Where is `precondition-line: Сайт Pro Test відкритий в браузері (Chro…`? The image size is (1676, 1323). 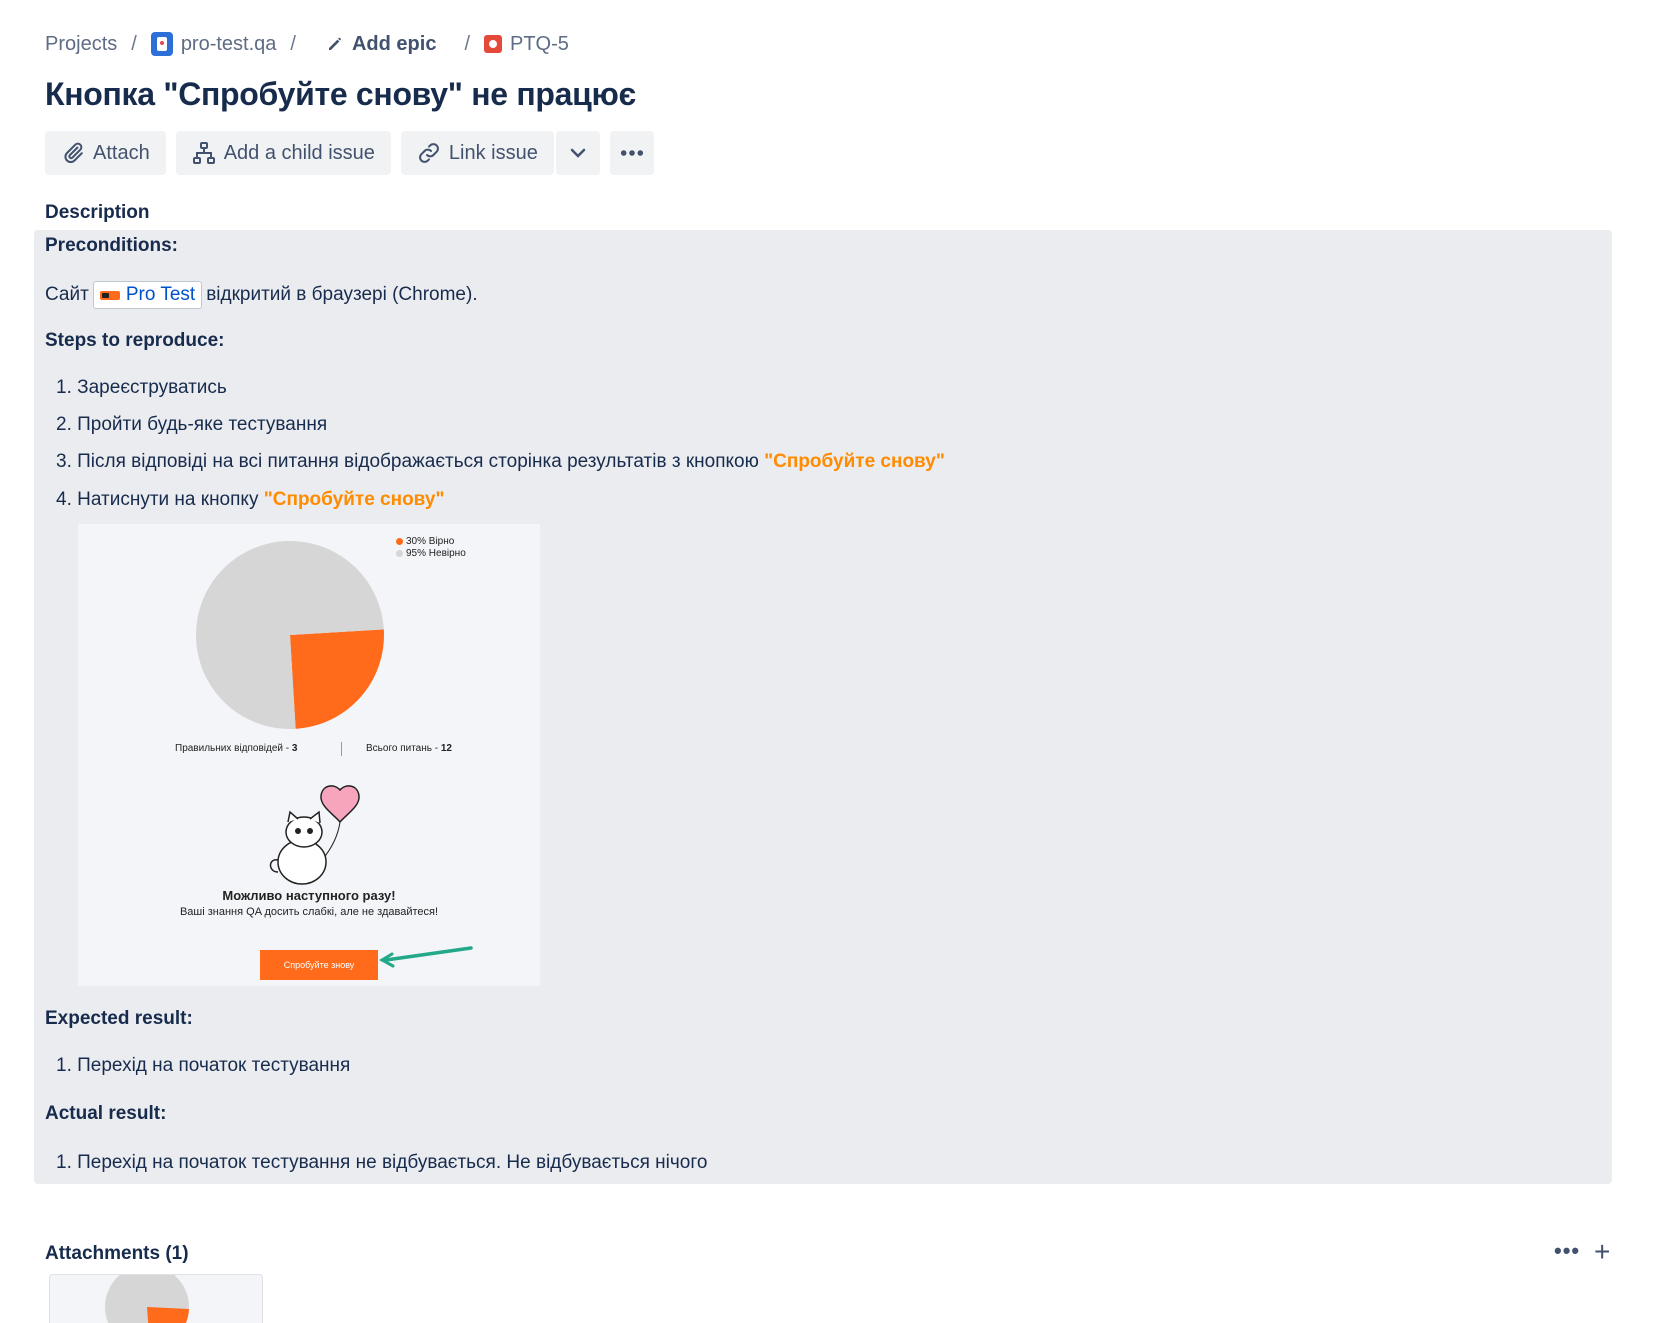 precondition-line: Сайт Pro Test відкритий в браузері (Chro… is located at coordinates (261, 295).